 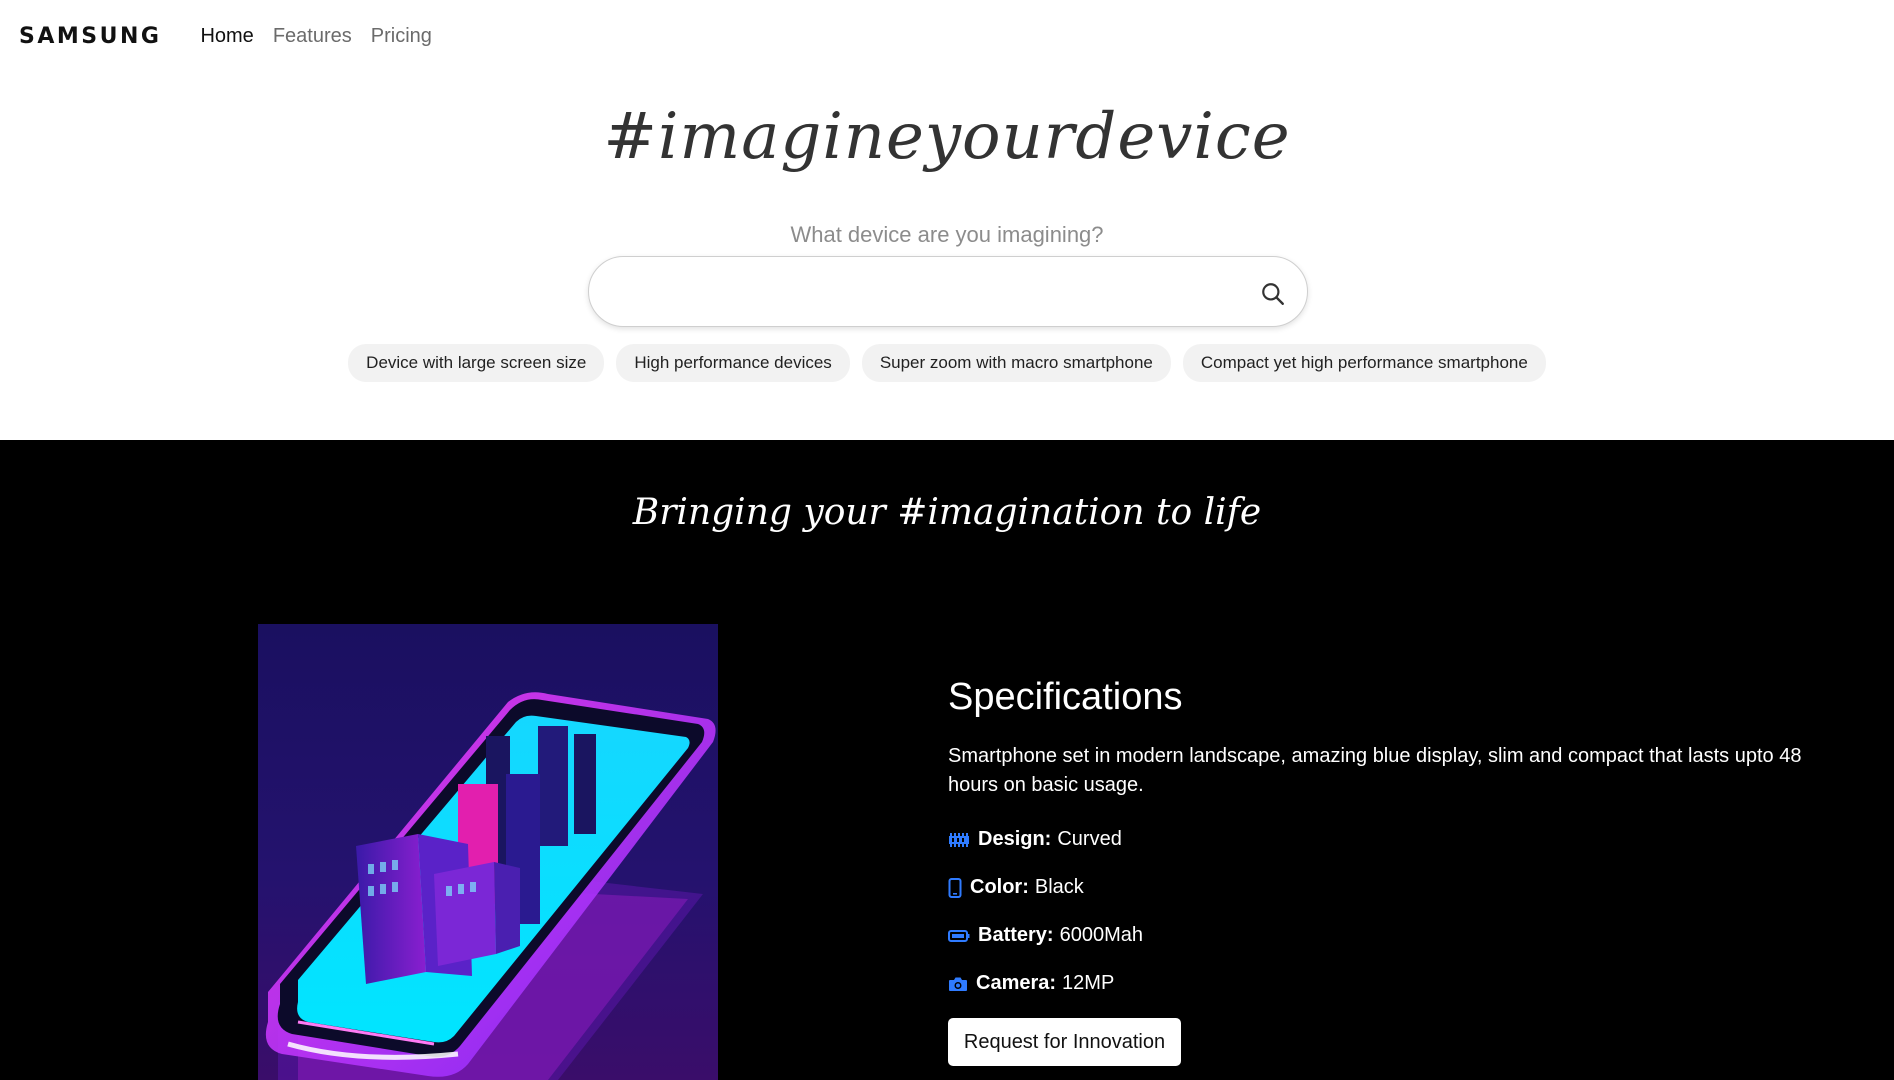 I want to click on suggestion-chip-compact: Compact yet high performance smartphone, so click(x=1364, y=363).